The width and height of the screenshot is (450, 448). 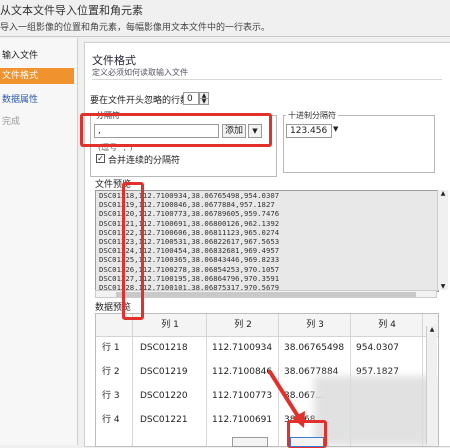 I want to click on annotation-arrow-icon, so click(x=286, y=399).